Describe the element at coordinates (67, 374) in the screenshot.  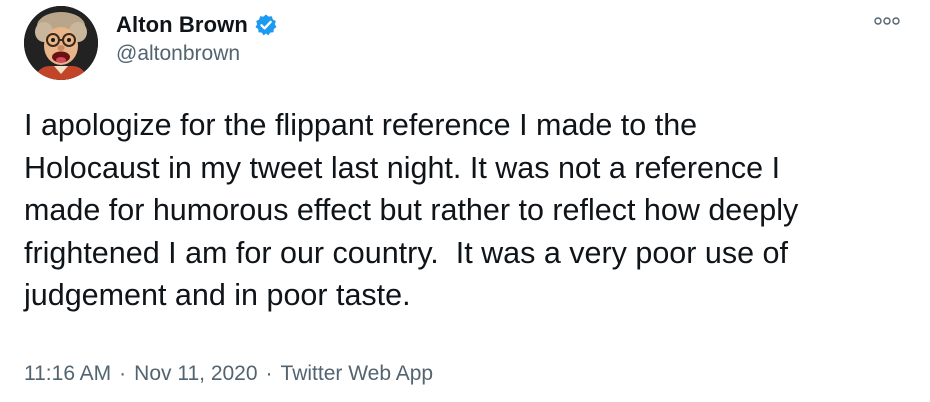
I see `tweet-time: 11:16 AM` at that location.